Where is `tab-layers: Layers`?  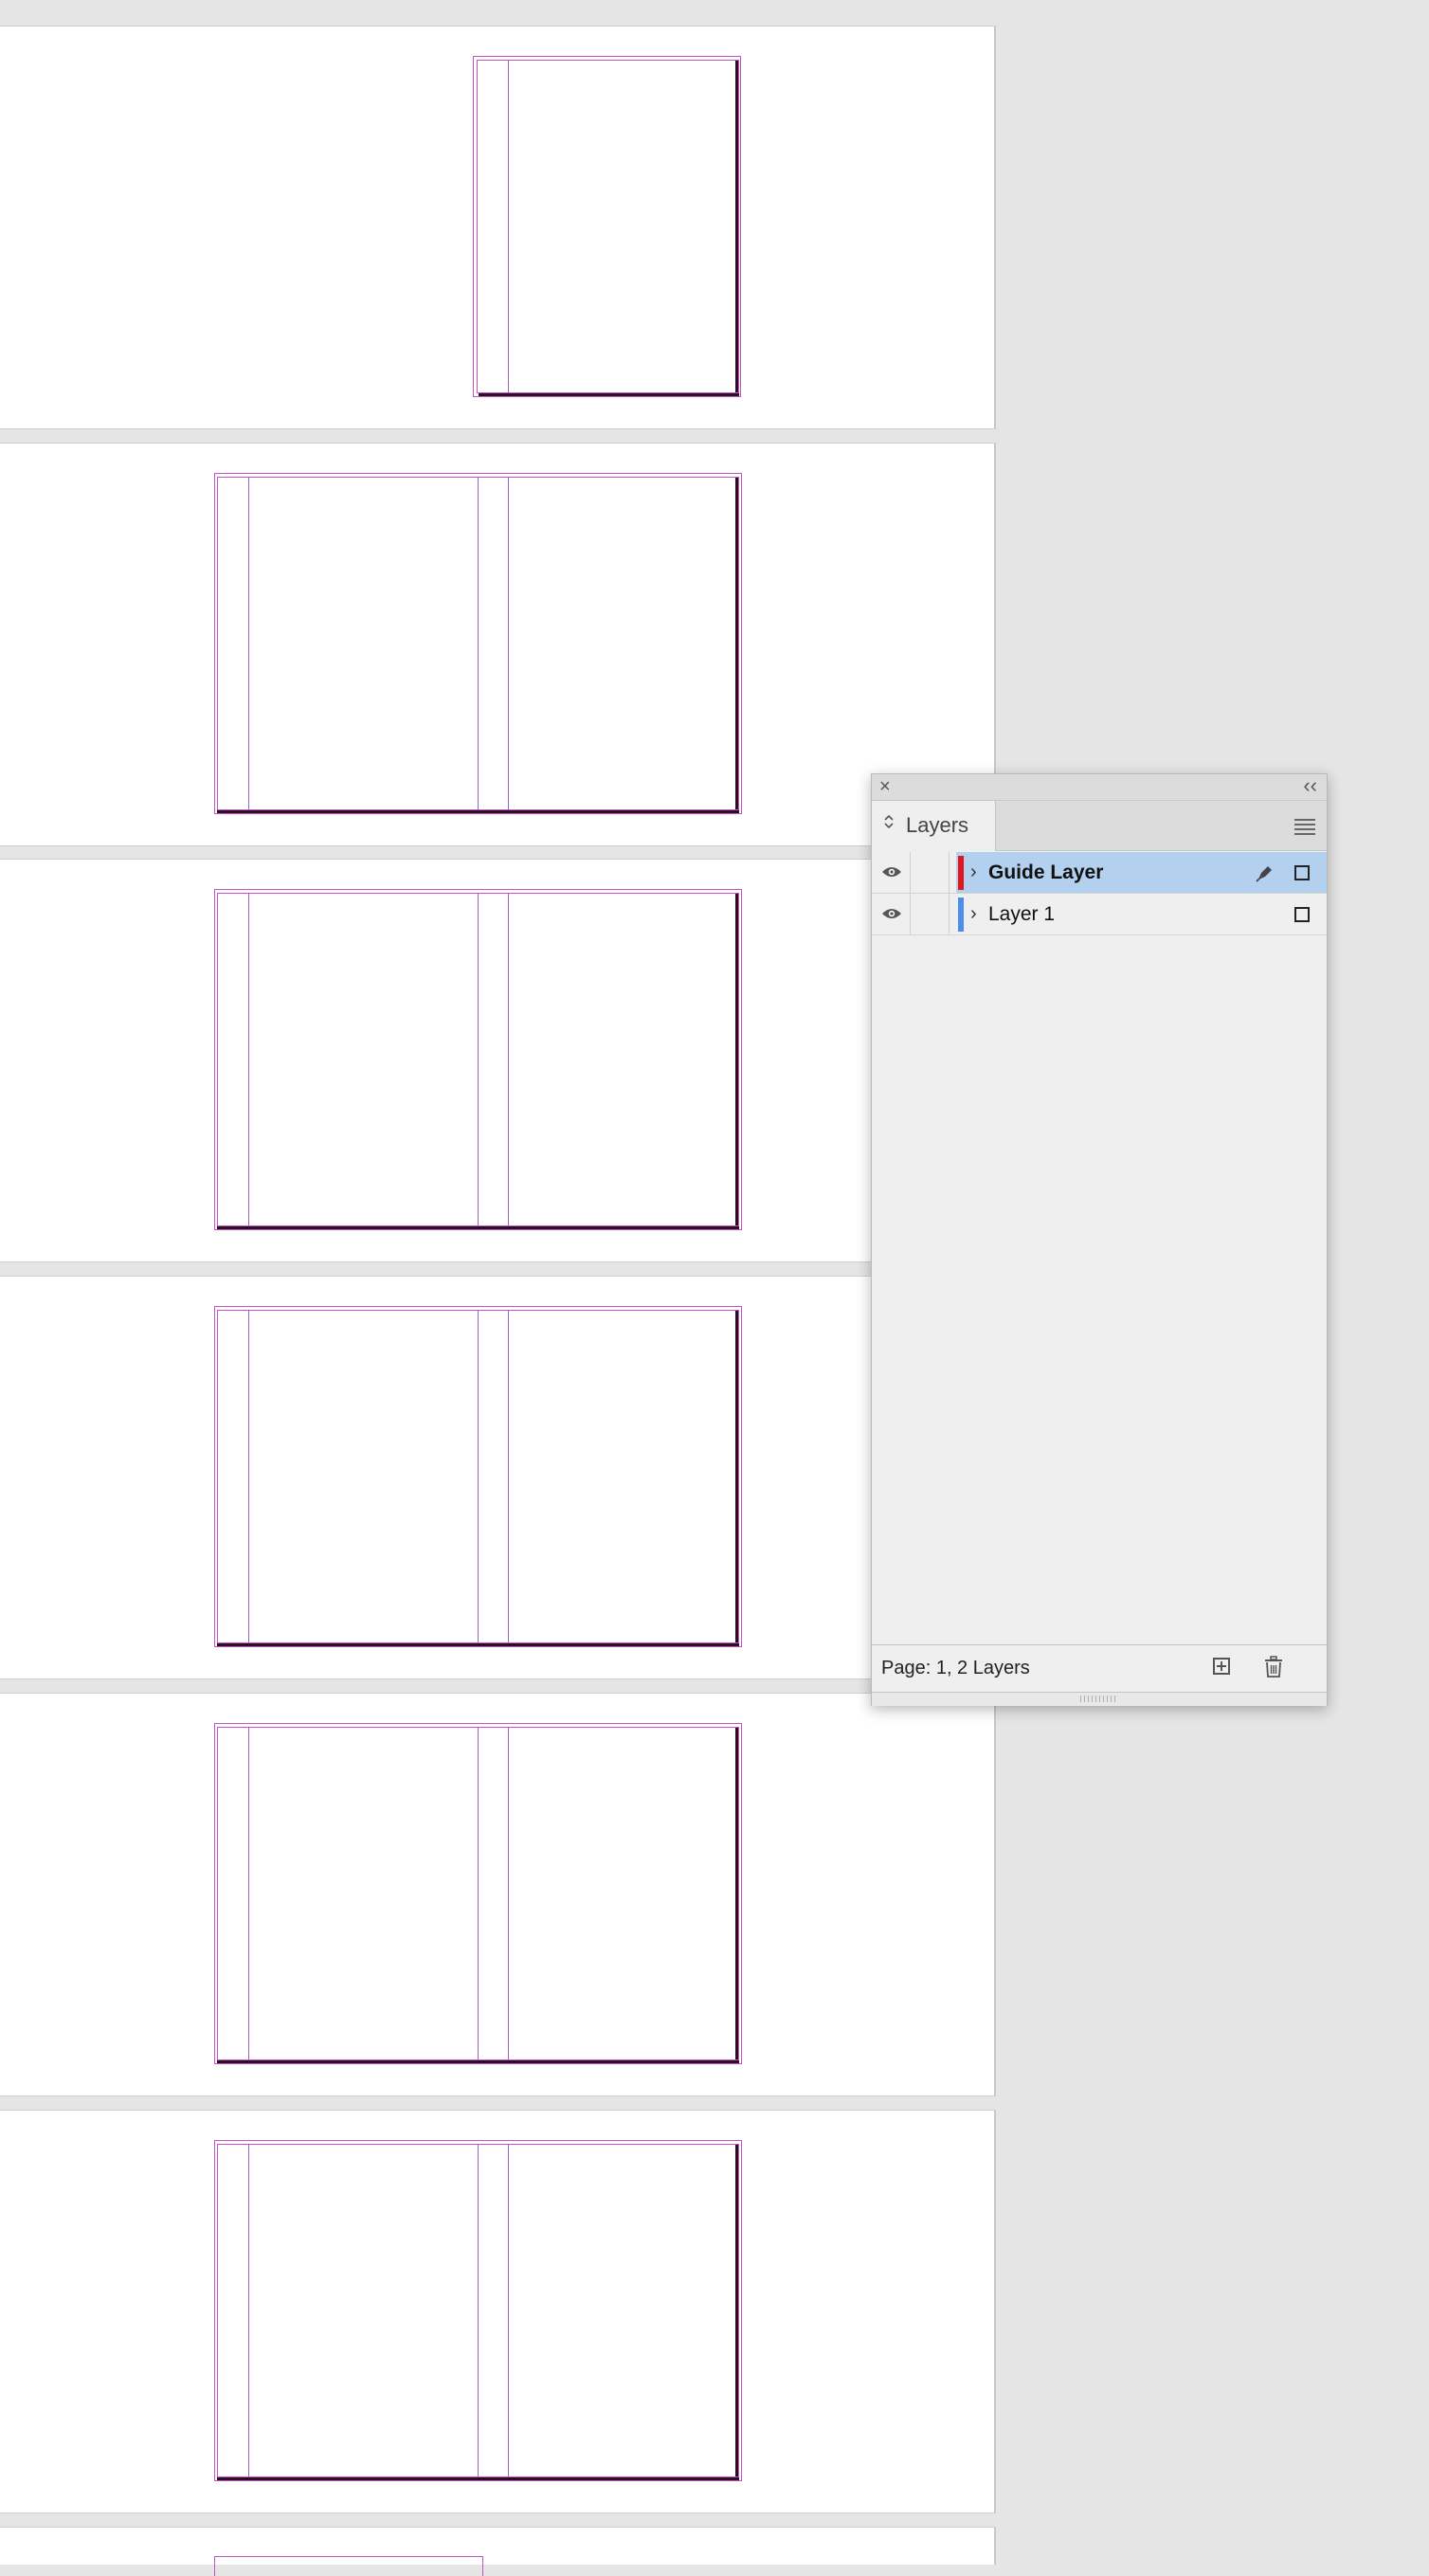 tab-layers: Layers is located at coordinates (934, 826).